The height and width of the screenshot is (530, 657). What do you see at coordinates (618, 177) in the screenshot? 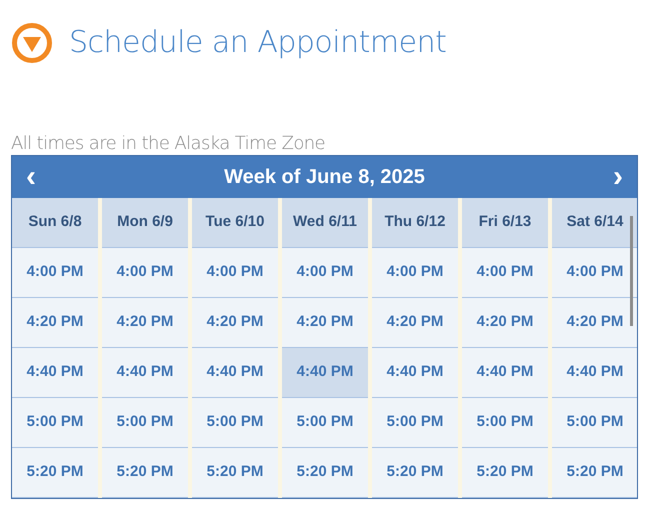
I see `next-week-button: ›` at bounding box center [618, 177].